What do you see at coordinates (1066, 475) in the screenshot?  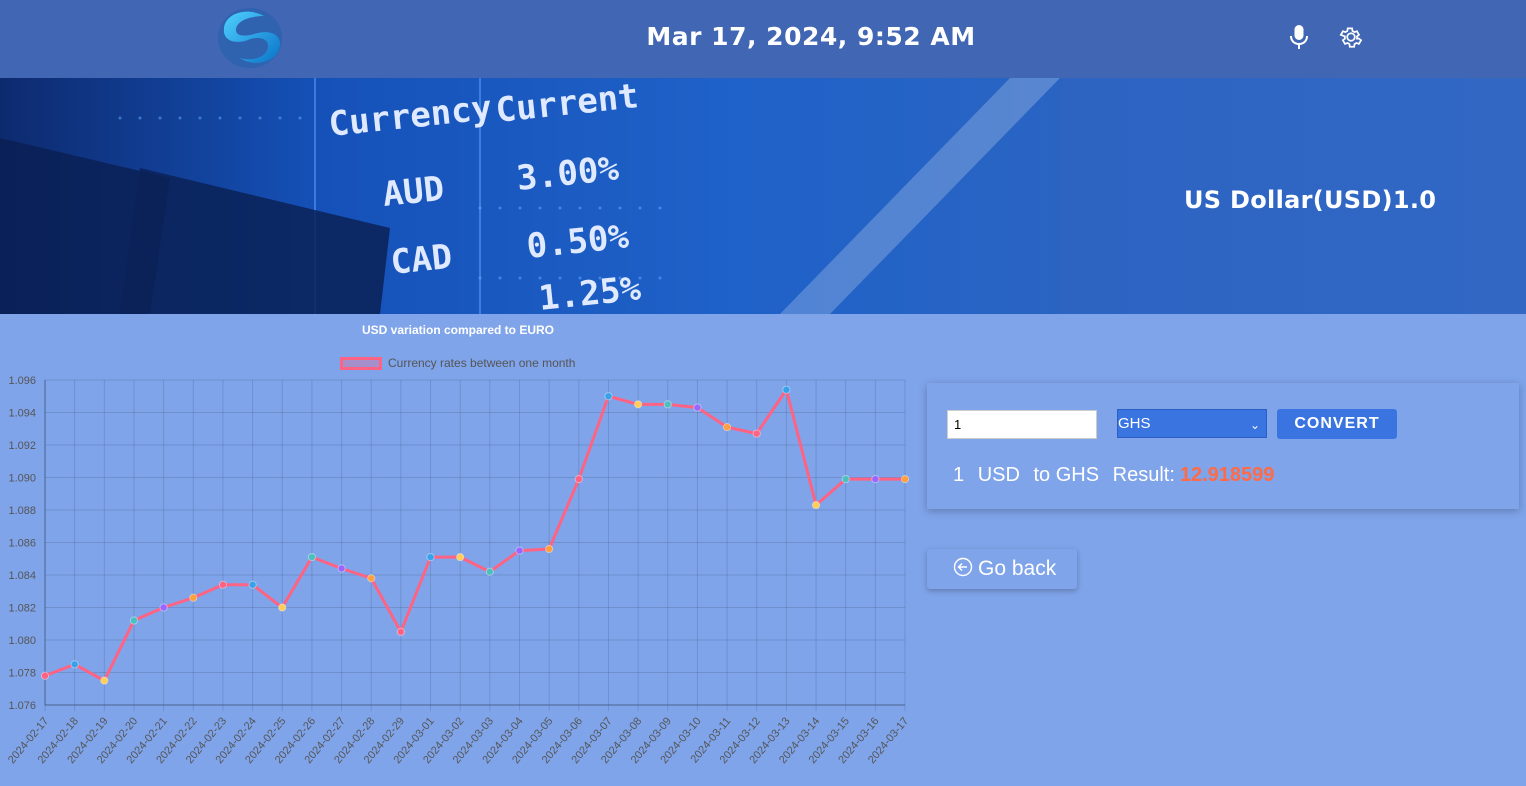 I see `result-to-currency: to GHS` at bounding box center [1066, 475].